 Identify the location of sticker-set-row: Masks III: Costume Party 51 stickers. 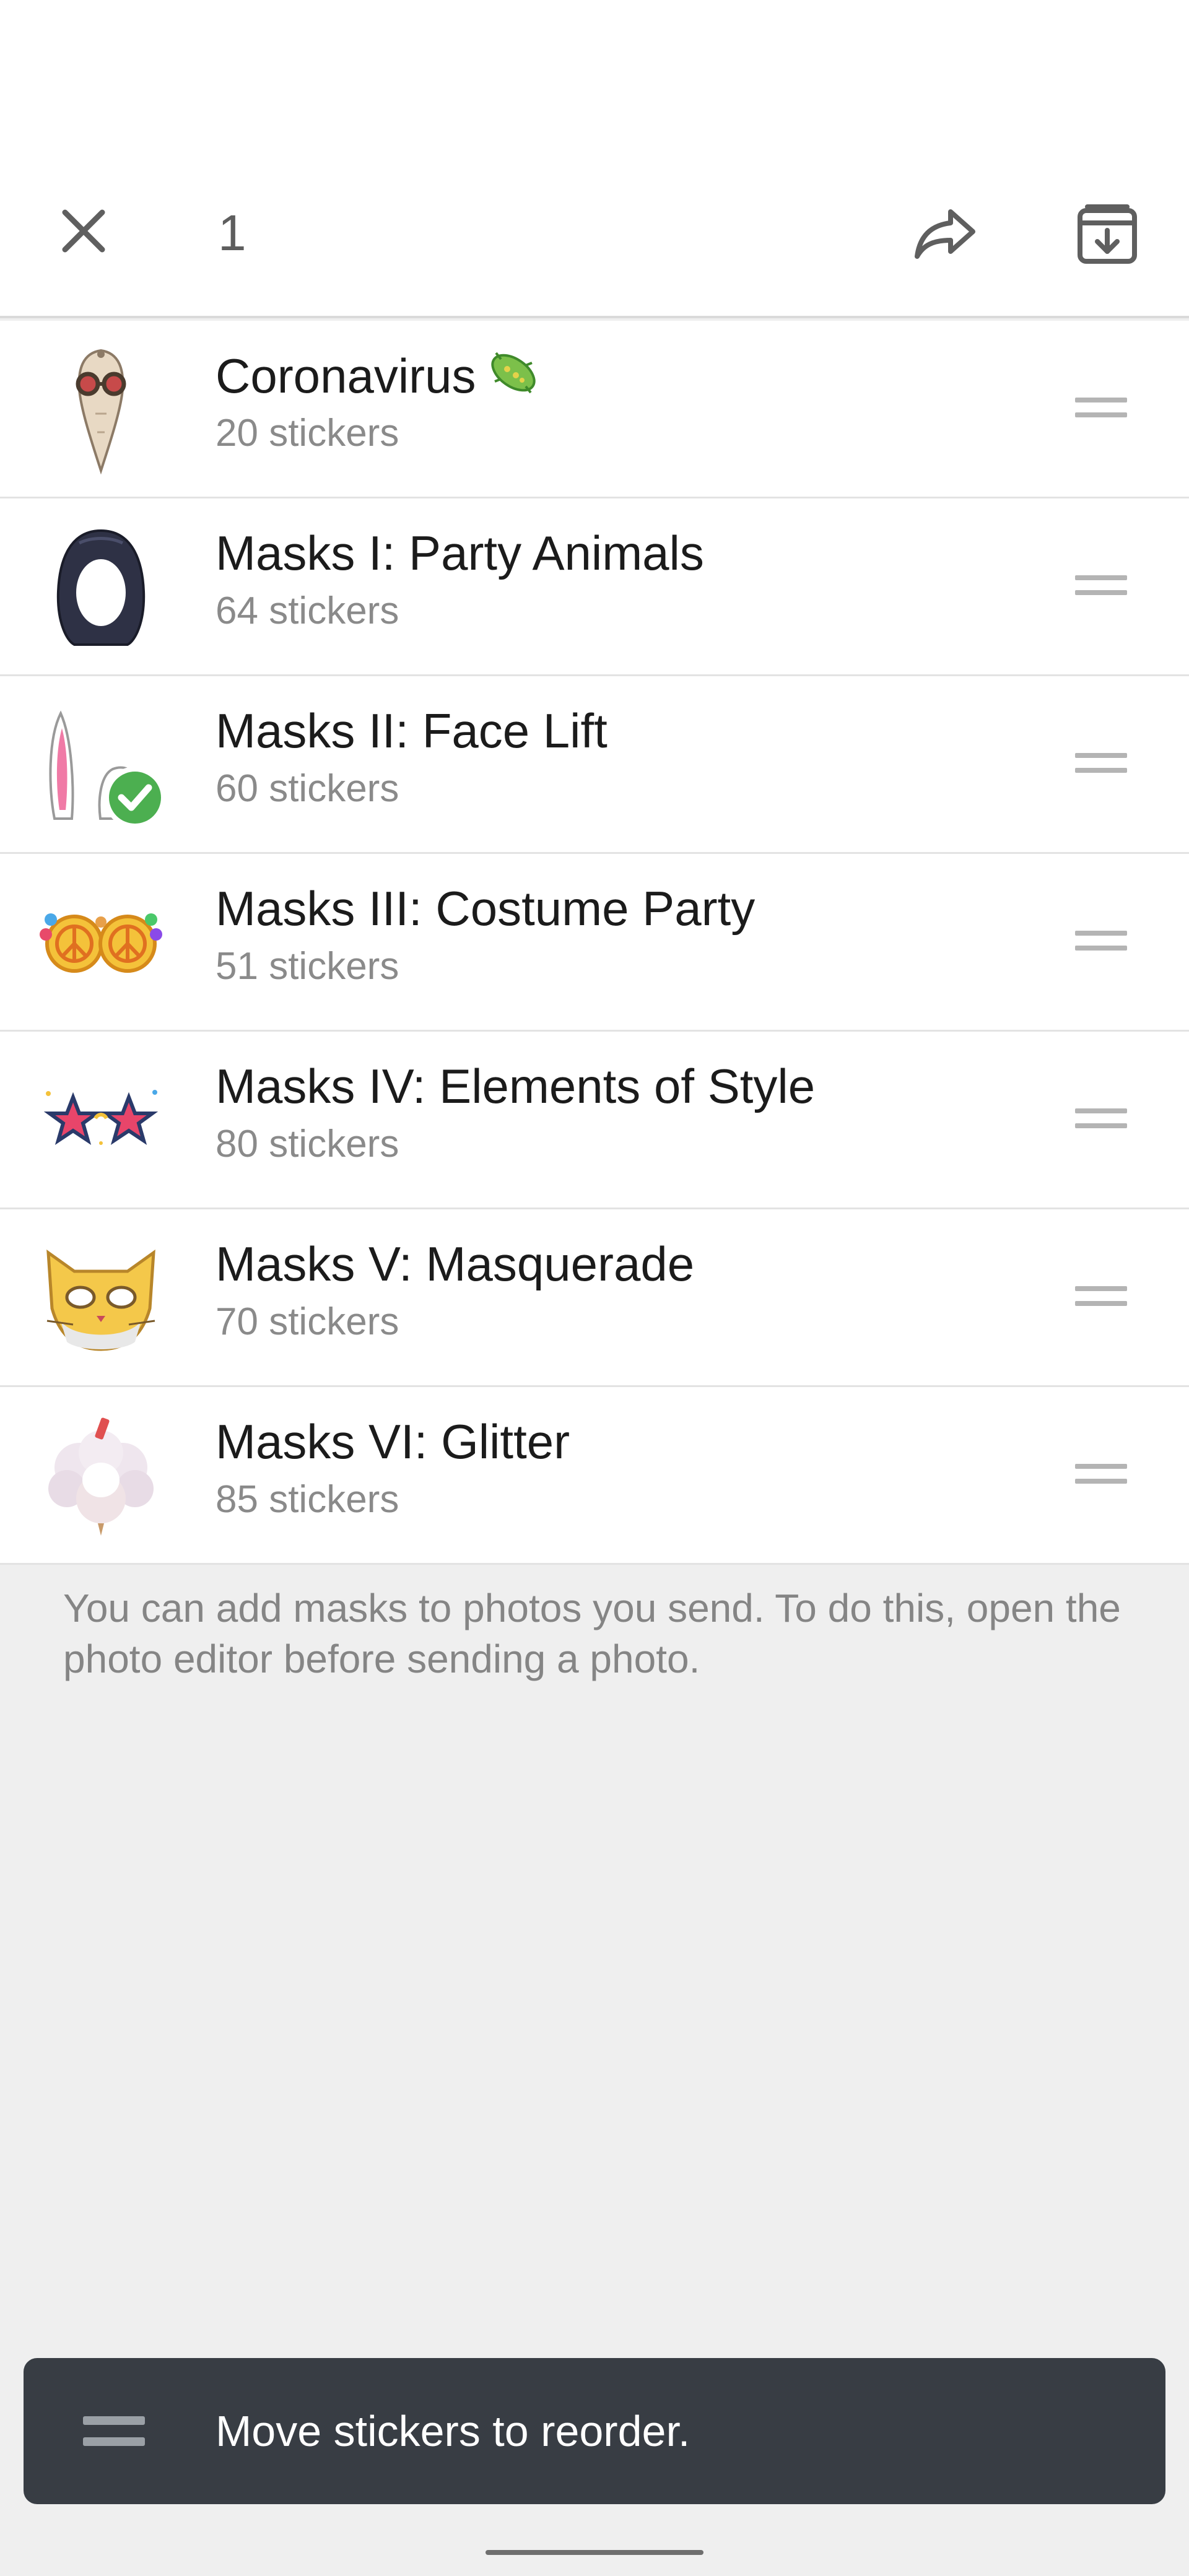
(594, 943).